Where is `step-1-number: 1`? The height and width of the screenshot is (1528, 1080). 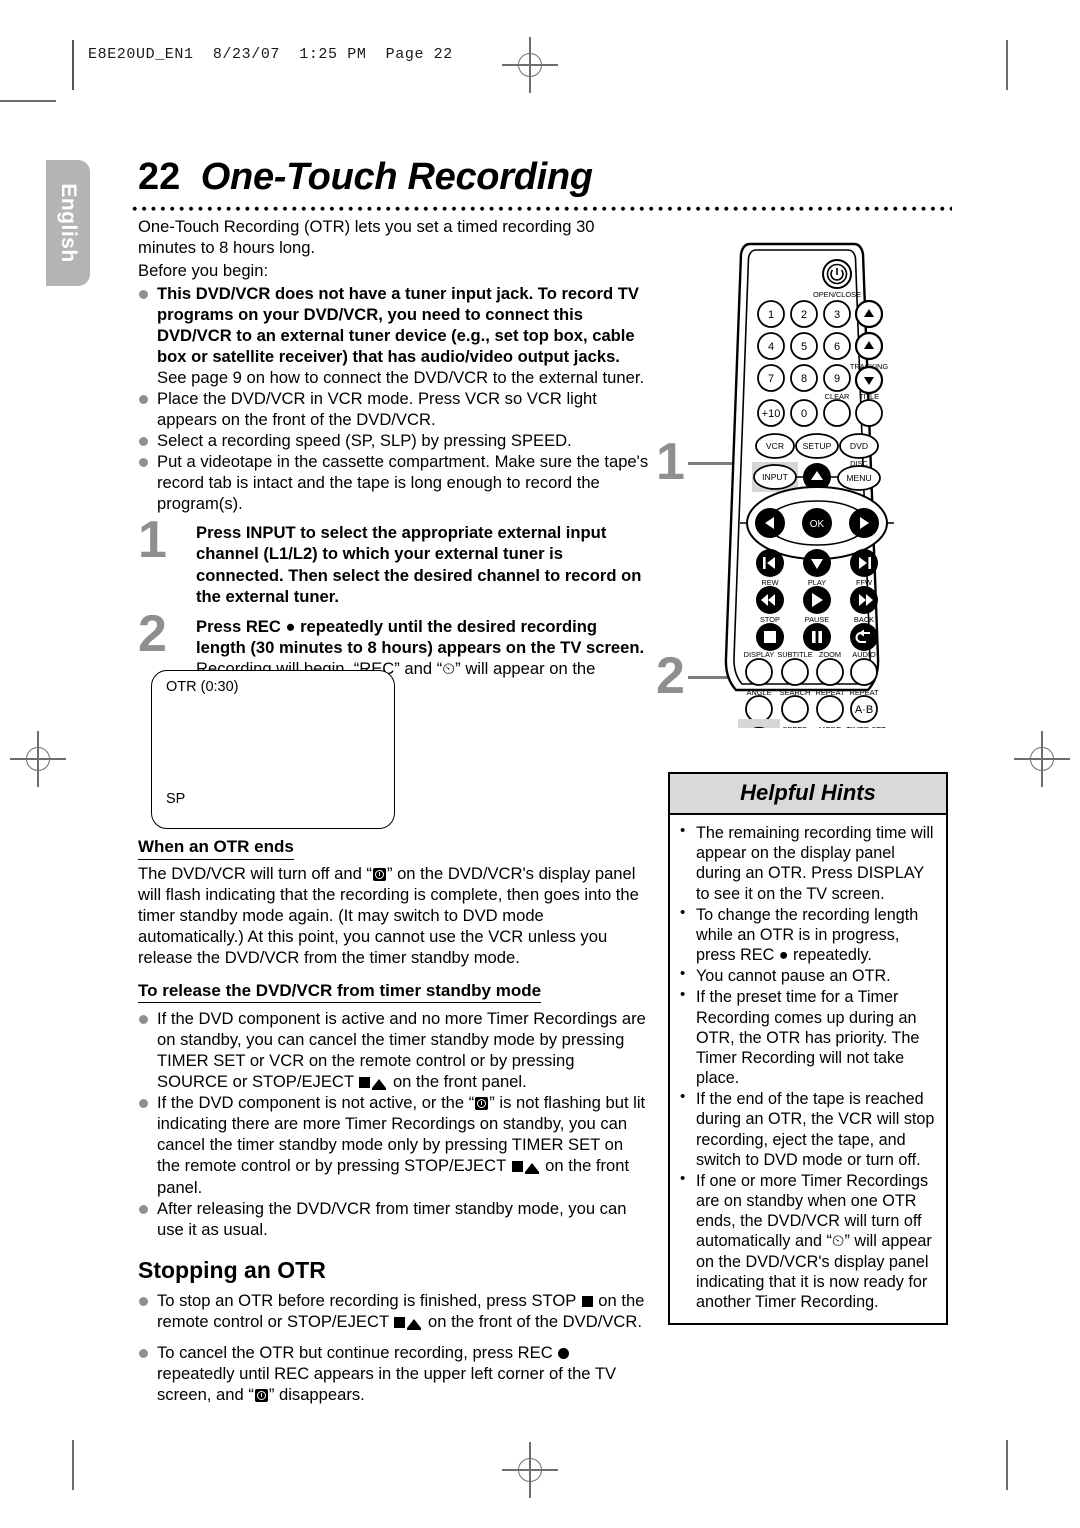
step-1-number: 1 is located at coordinates (152, 540).